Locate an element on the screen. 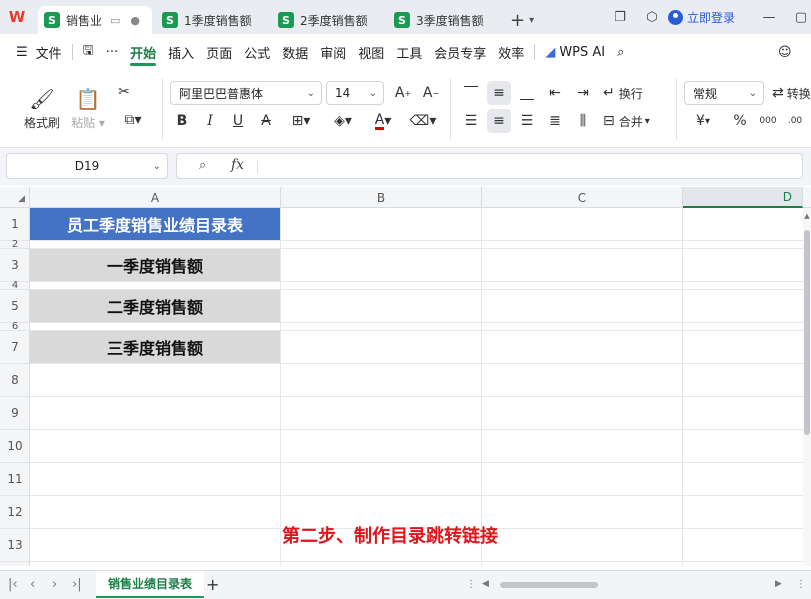 The height and width of the screenshot is (599, 811). next-sheet-icon: › is located at coordinates (54, 584).